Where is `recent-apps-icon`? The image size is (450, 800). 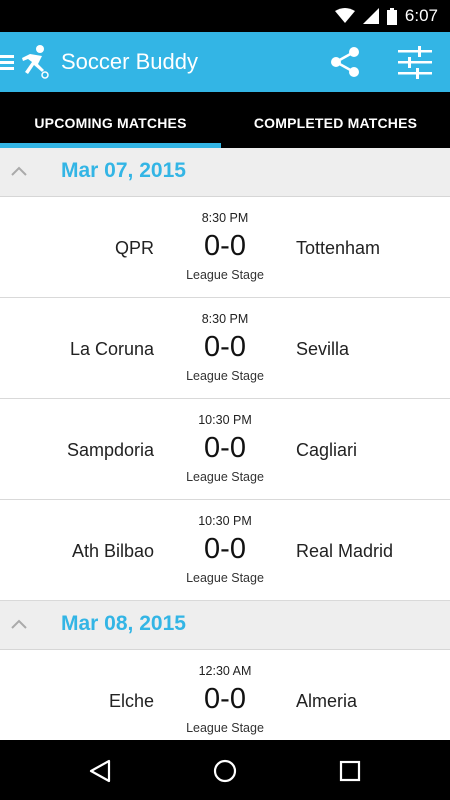 recent-apps-icon is located at coordinates (350, 771).